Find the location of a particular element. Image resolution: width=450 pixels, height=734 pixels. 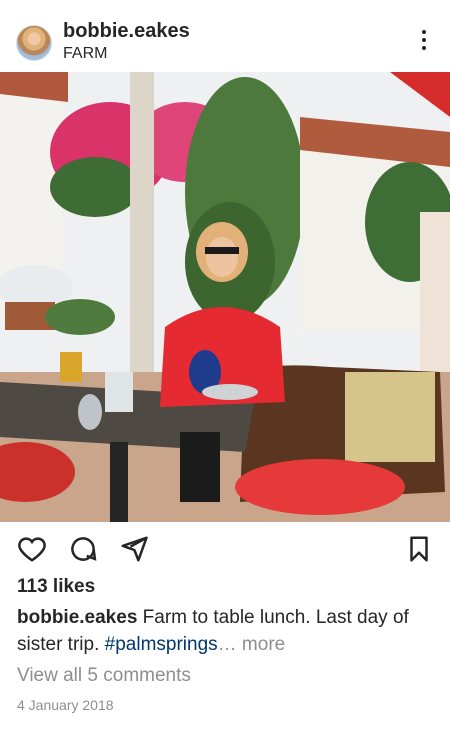

more-link: more is located at coordinates (263, 644).